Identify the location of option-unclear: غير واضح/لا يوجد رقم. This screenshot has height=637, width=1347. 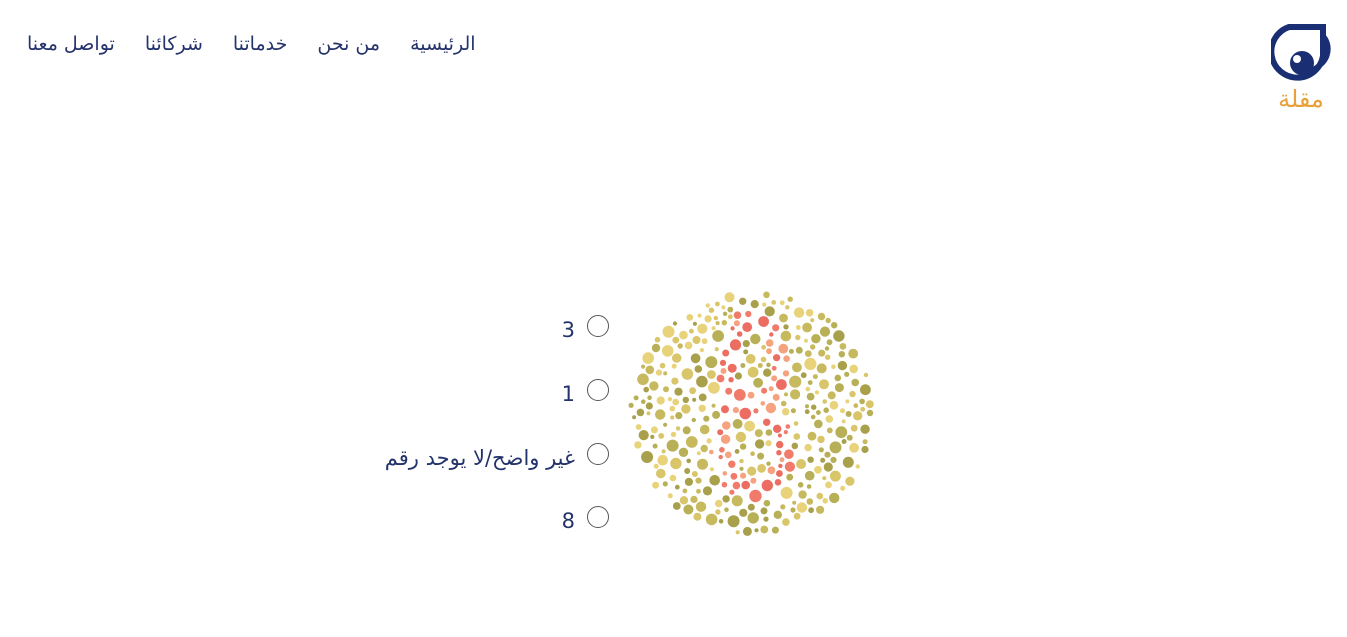
(497, 455).